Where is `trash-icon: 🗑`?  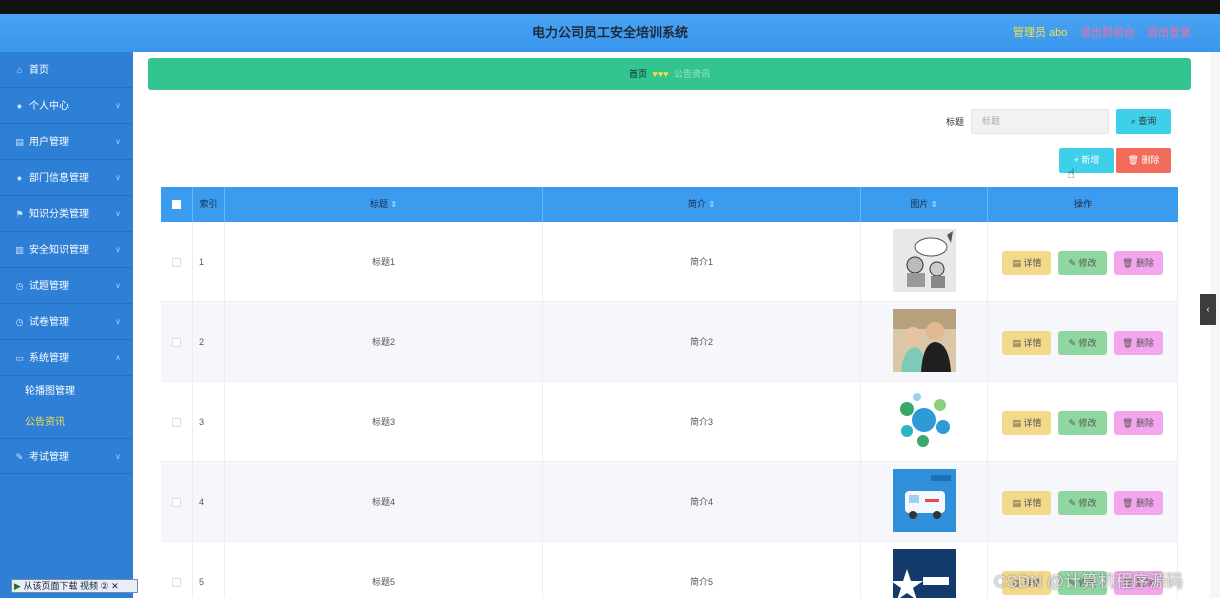 trash-icon: 🗑 is located at coordinates (1133, 160).